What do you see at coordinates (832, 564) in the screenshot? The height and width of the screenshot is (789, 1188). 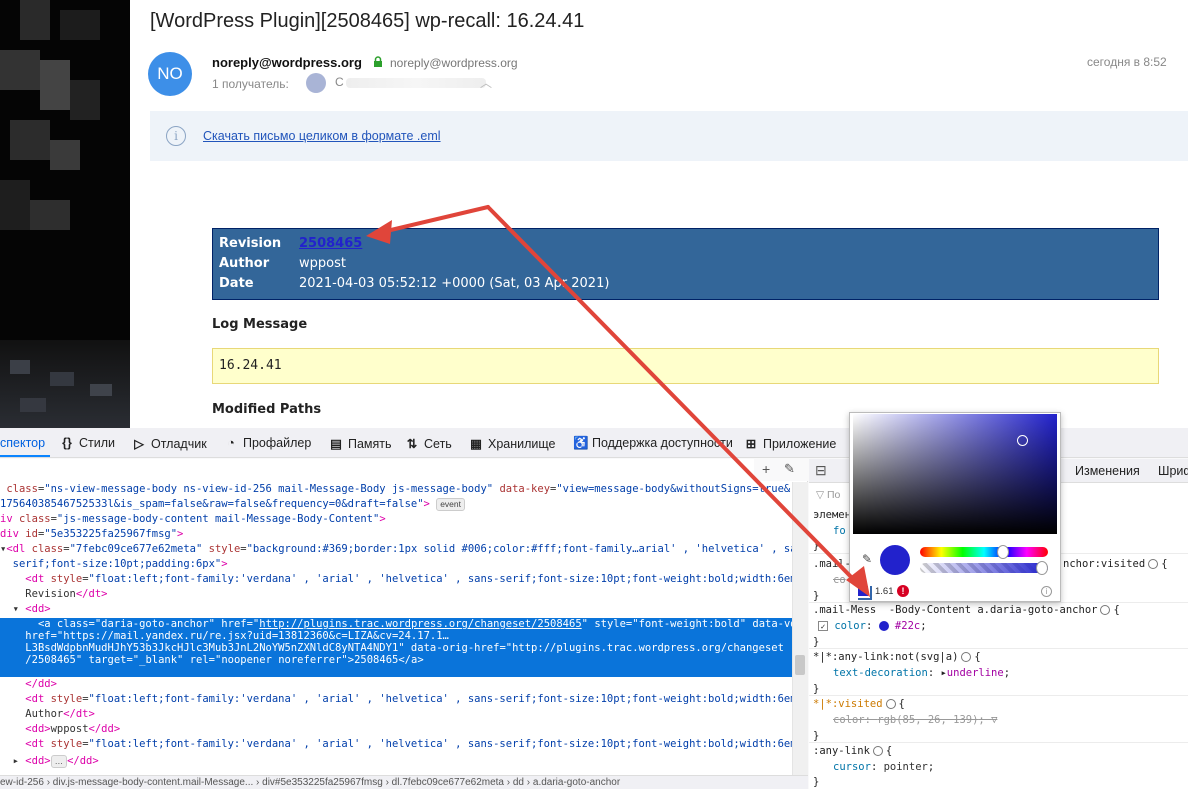 I see `rule1-selector: .mail-` at bounding box center [832, 564].